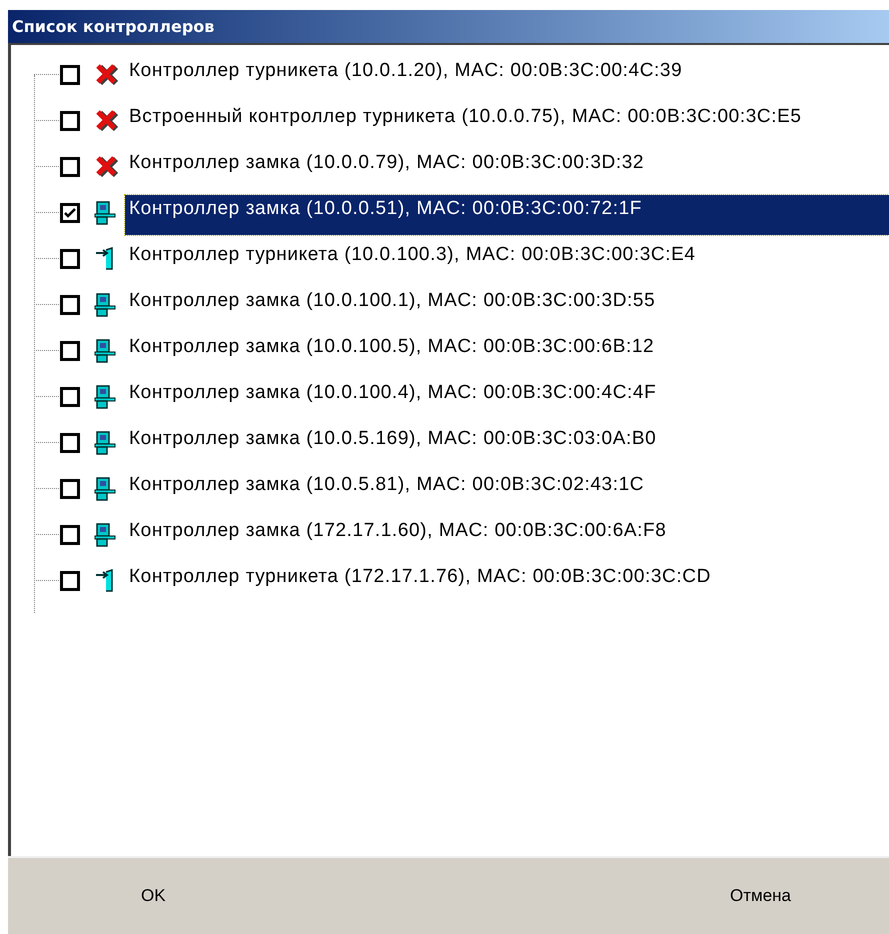 The height and width of the screenshot is (934, 889). What do you see at coordinates (507, 307) in the screenshot?
I see `controller-item: Контроллер замка (10.0.100.1), MAC: 00:0B:3C:00:3D:55` at bounding box center [507, 307].